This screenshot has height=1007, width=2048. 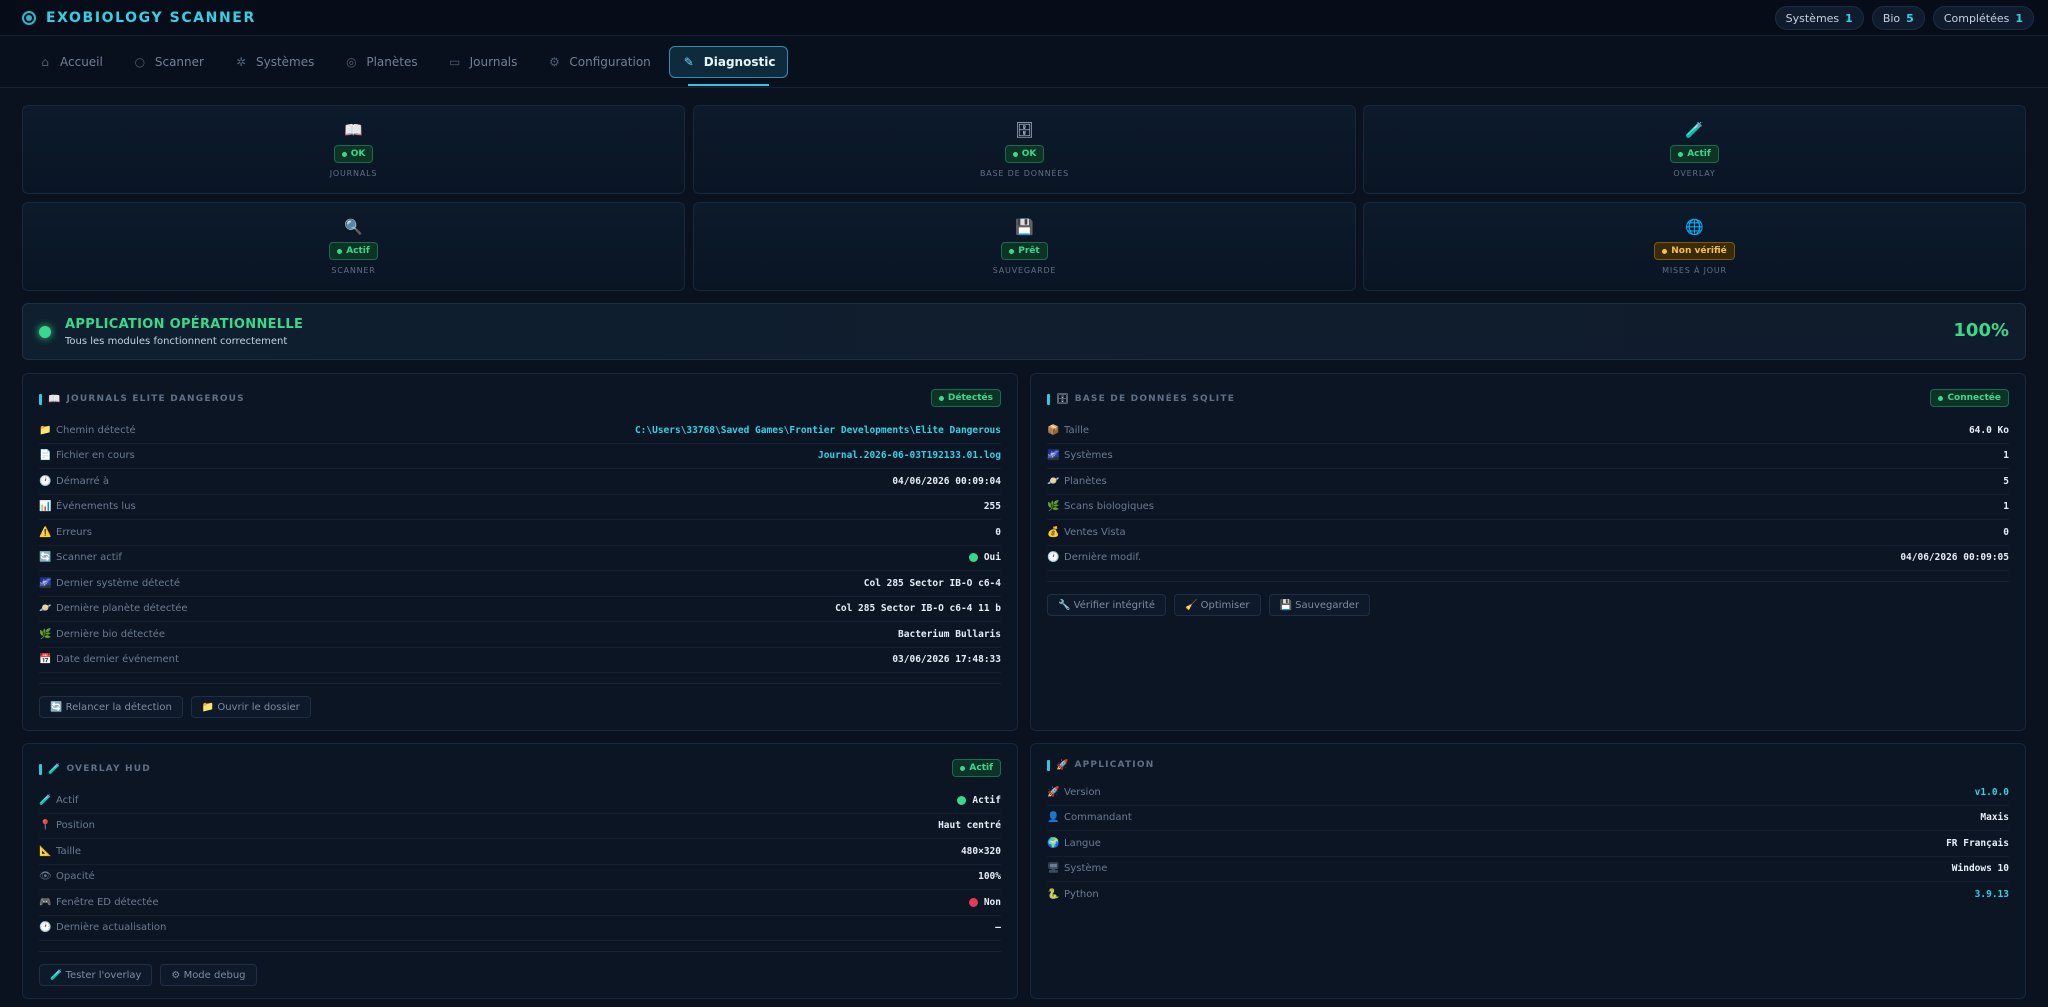 I want to click on status-badge: OK, so click(x=1024, y=154).